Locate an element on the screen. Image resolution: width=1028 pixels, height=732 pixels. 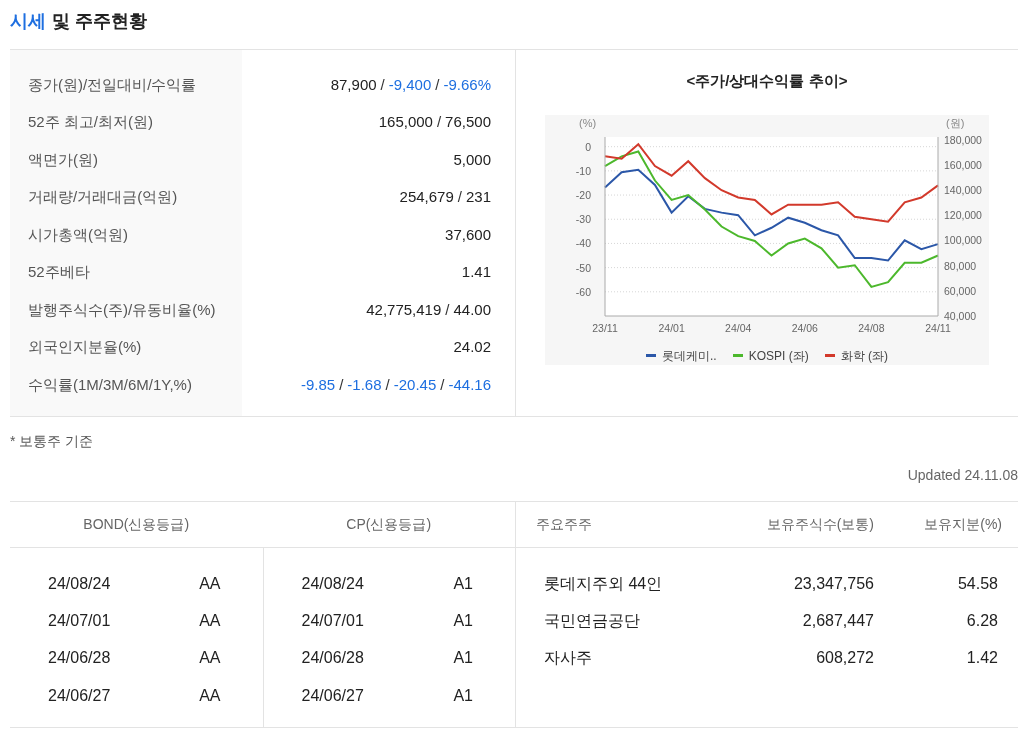
column-header: CP(신용등급) is located at coordinates (389, 524).